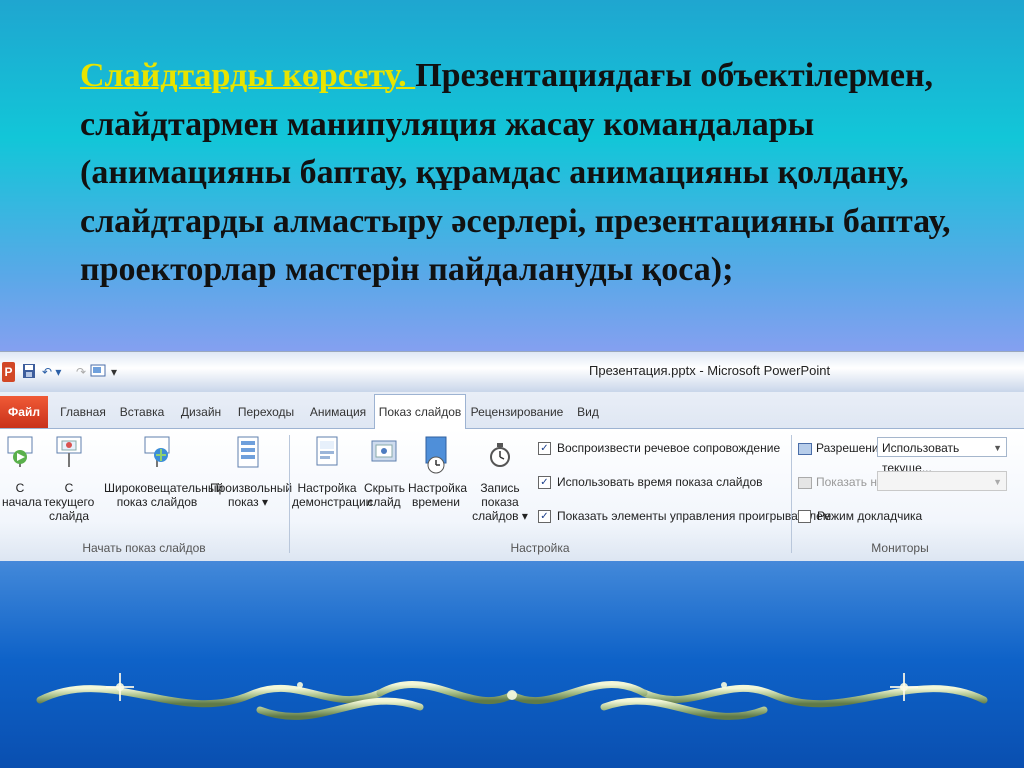 The height and width of the screenshot is (768, 1024). What do you see at coordinates (500, 455) in the screenshot?
I see `record-icon` at bounding box center [500, 455].